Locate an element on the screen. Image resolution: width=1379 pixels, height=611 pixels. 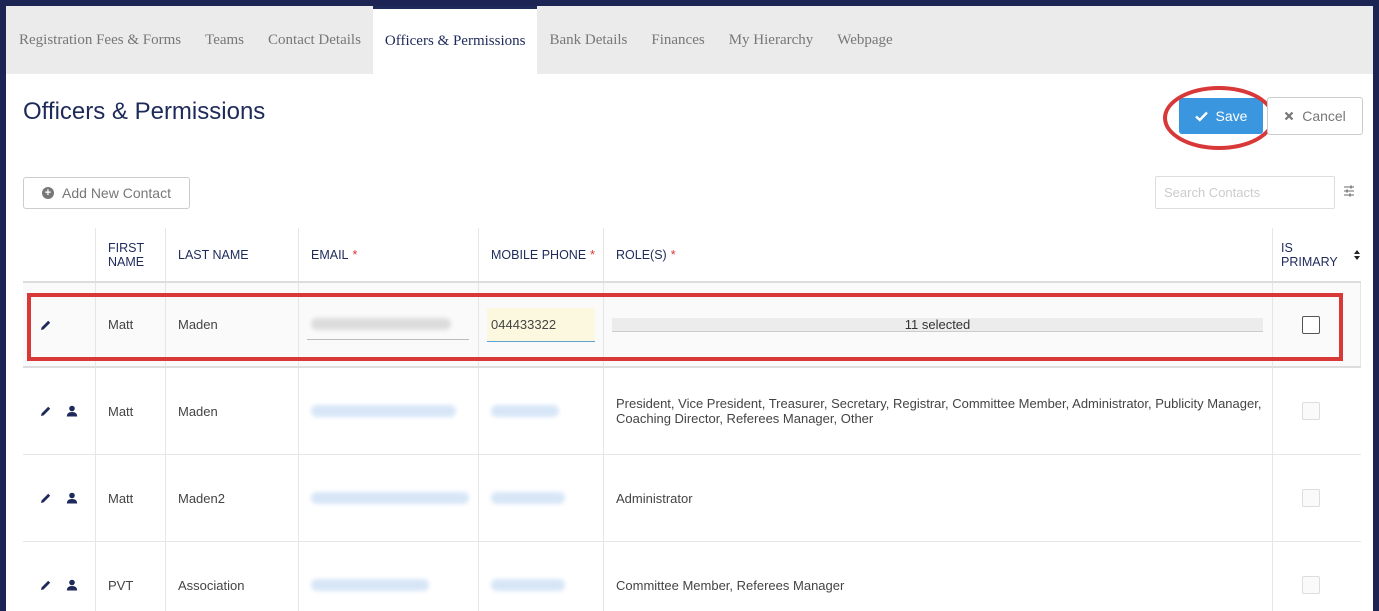
save-button: Save is located at coordinates (1221, 116).